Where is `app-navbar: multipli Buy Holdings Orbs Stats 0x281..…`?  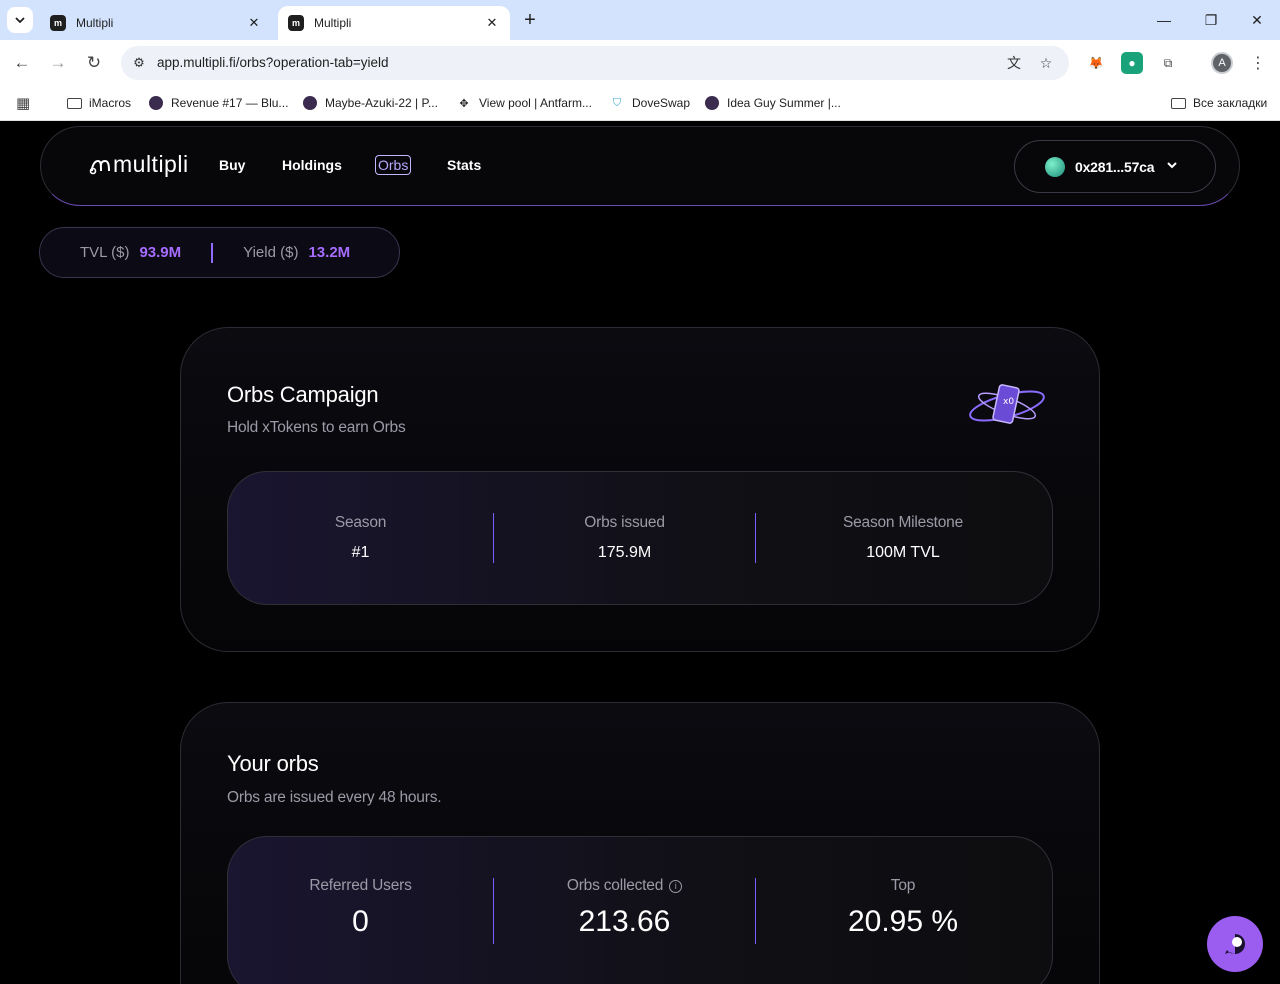
app-navbar: multipli Buy Holdings Orbs Stats 0x281..… is located at coordinates (640, 166).